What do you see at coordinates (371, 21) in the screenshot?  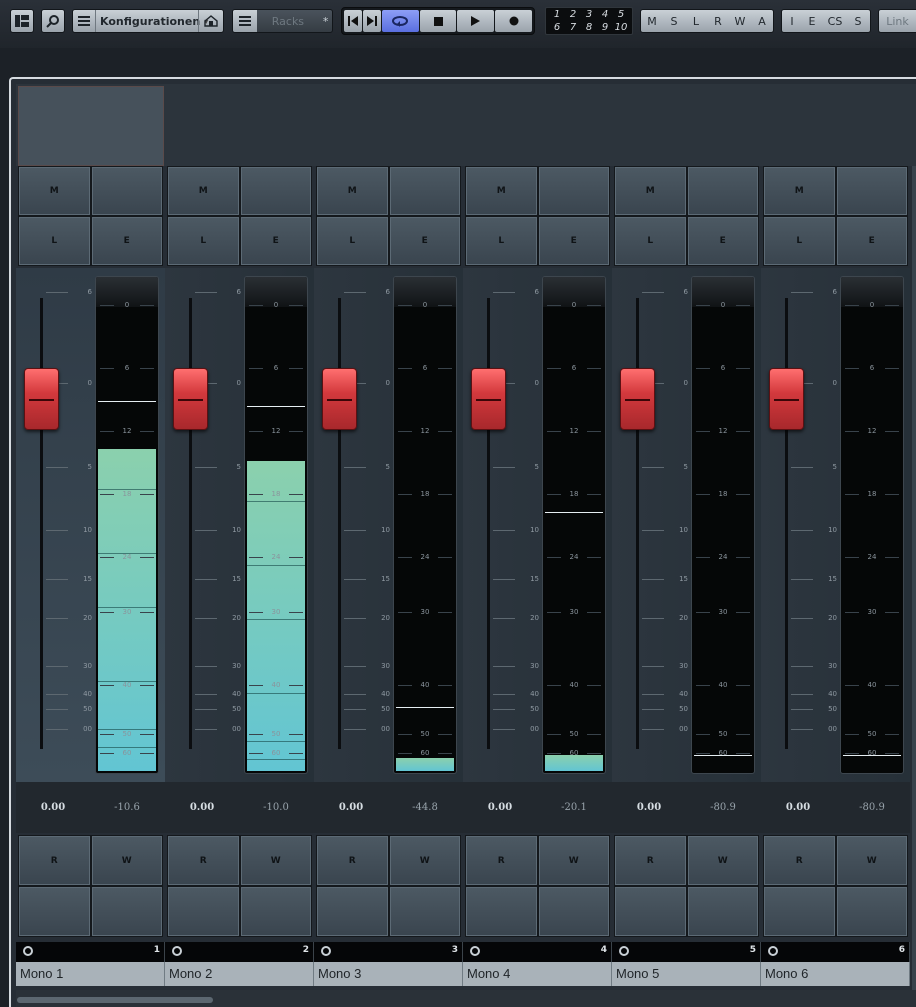 I see `go-to-end-icon` at bounding box center [371, 21].